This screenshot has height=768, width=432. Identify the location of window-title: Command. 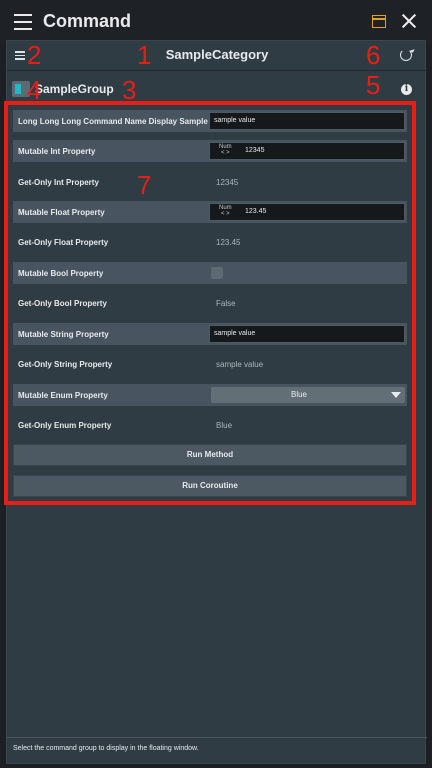
(87, 21).